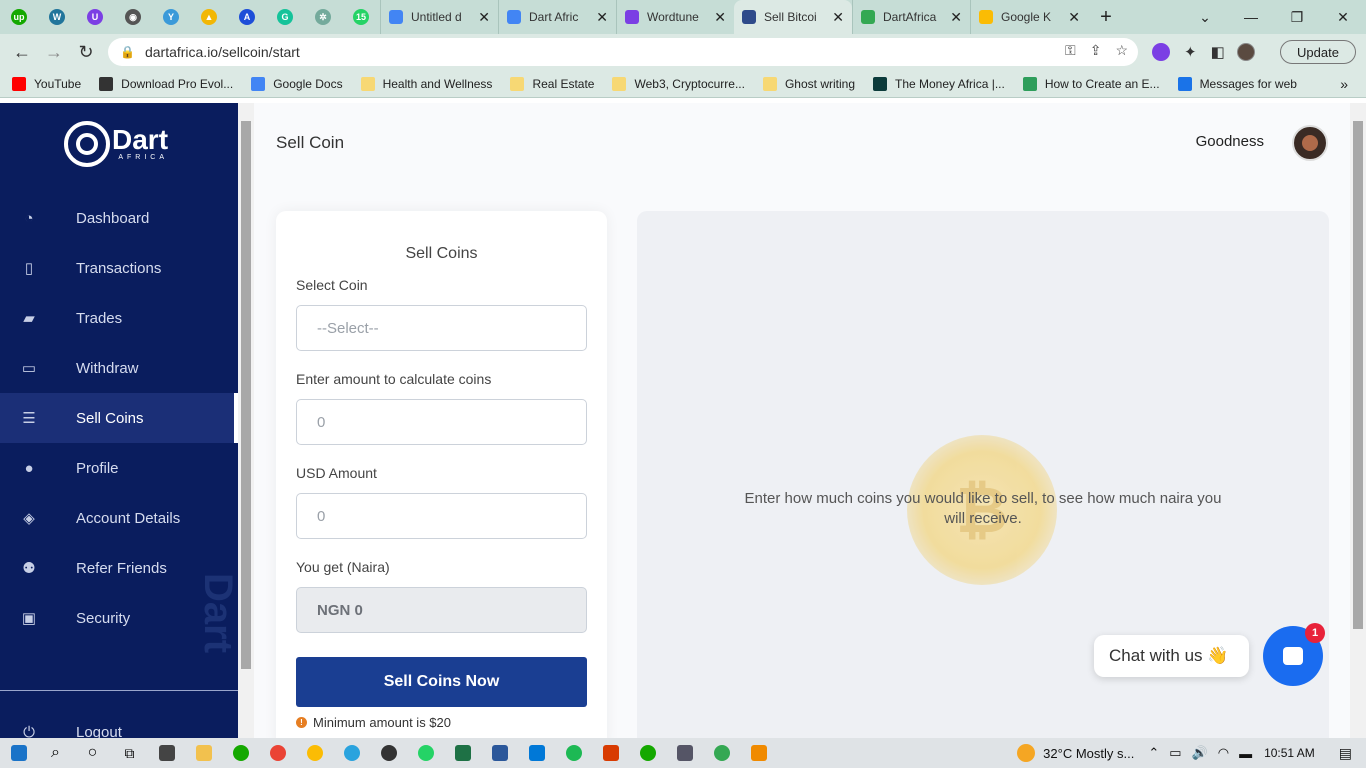 This screenshot has width=1366, height=768. I want to click on vlc-icon, so click(758, 753).